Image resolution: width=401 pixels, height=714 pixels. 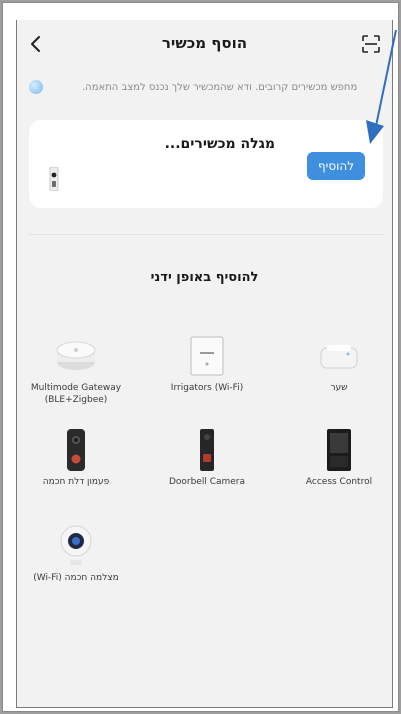 What do you see at coordinates (207, 450) in the screenshot?
I see `doorbell-camera-icon` at bounding box center [207, 450].